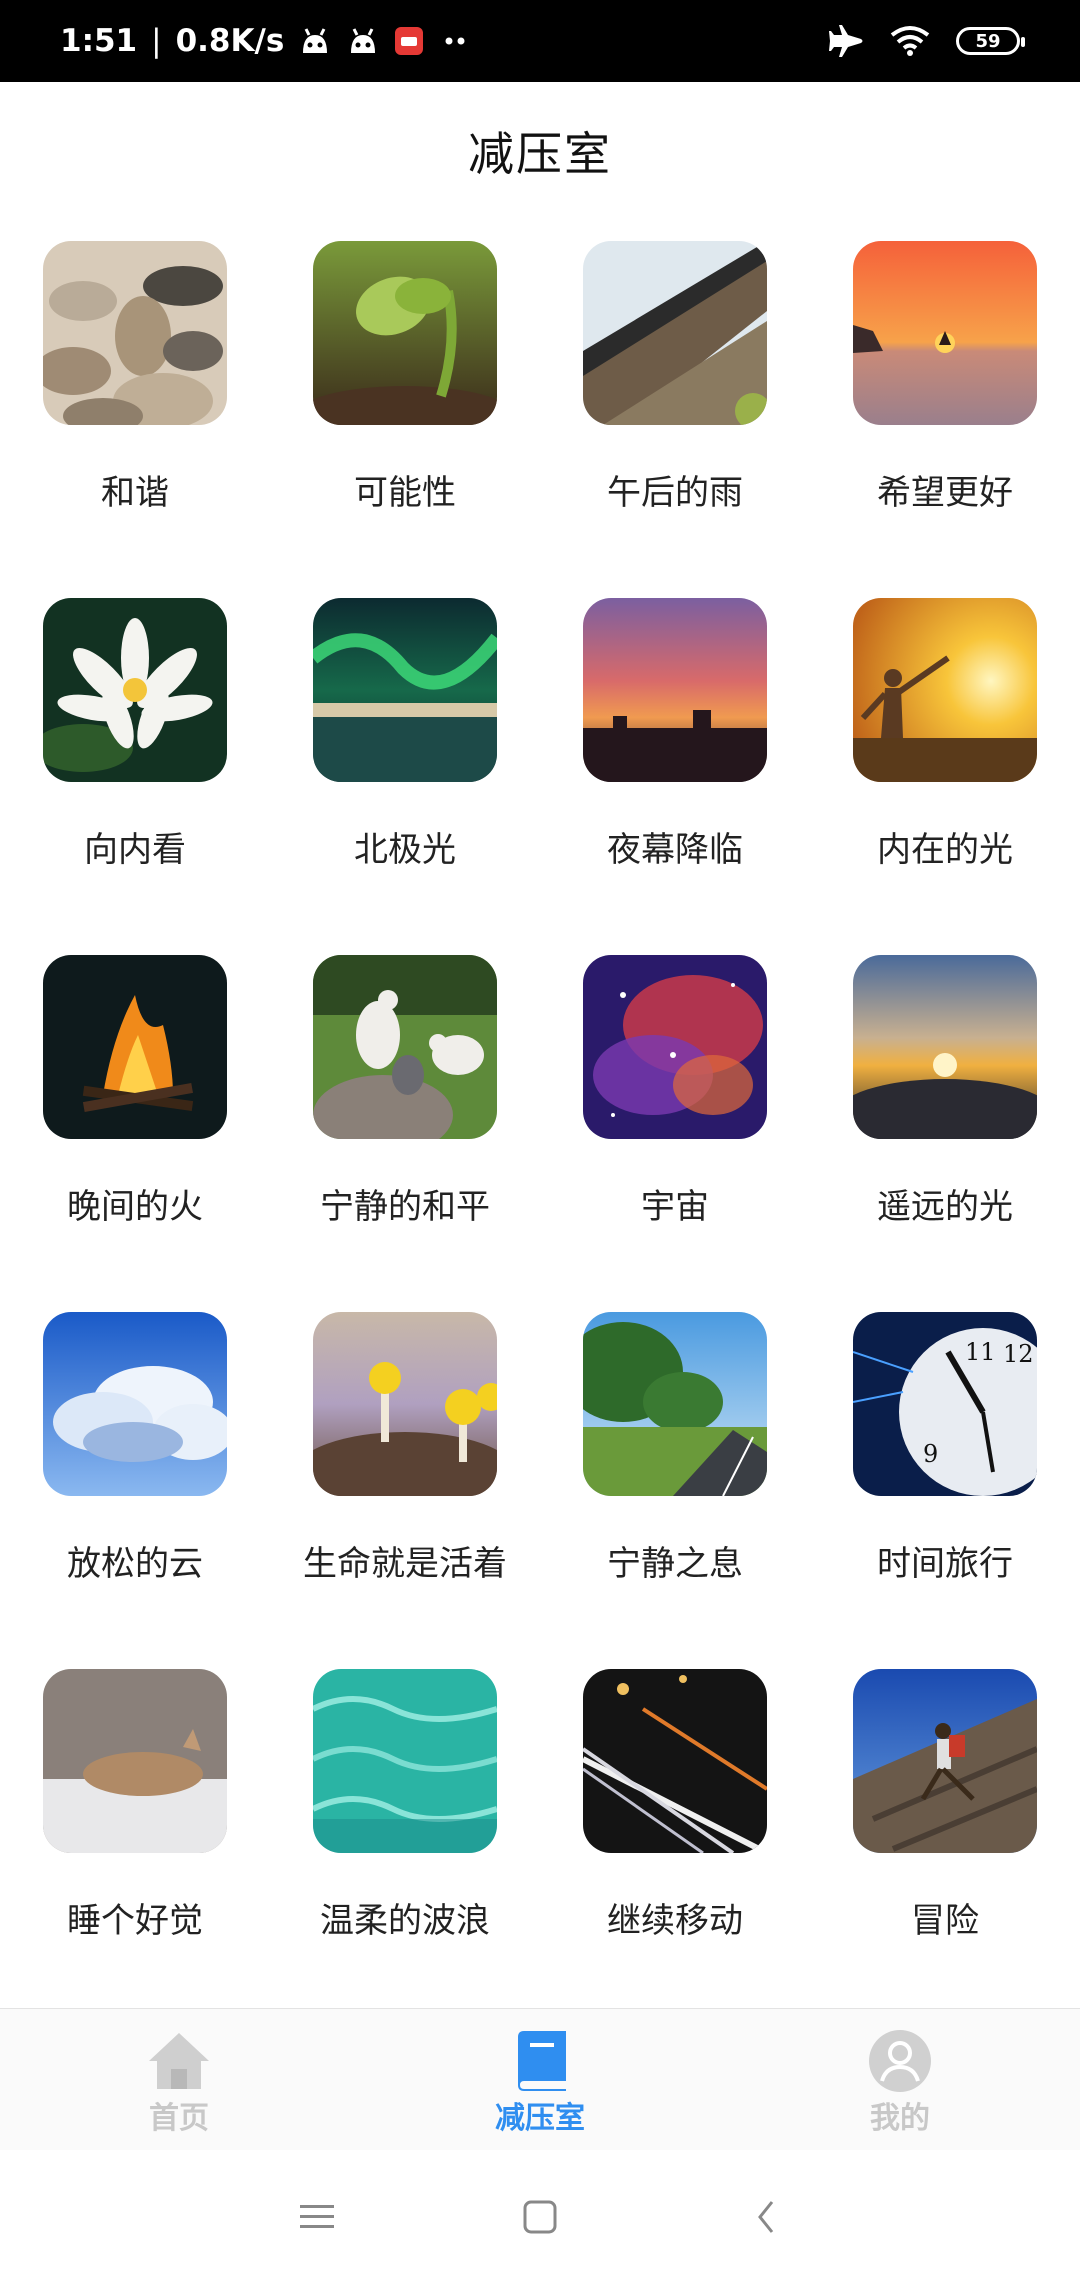 The width and height of the screenshot is (1080, 2280). Describe the element at coordinates (945, 690) in the screenshot. I see `sunrise-person-image` at that location.